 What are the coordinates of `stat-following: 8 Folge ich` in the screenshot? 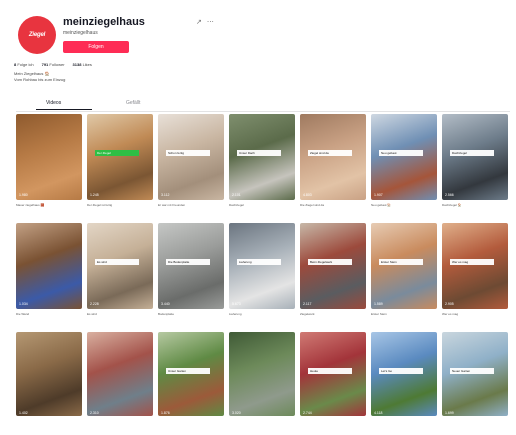 It's located at (24, 64).